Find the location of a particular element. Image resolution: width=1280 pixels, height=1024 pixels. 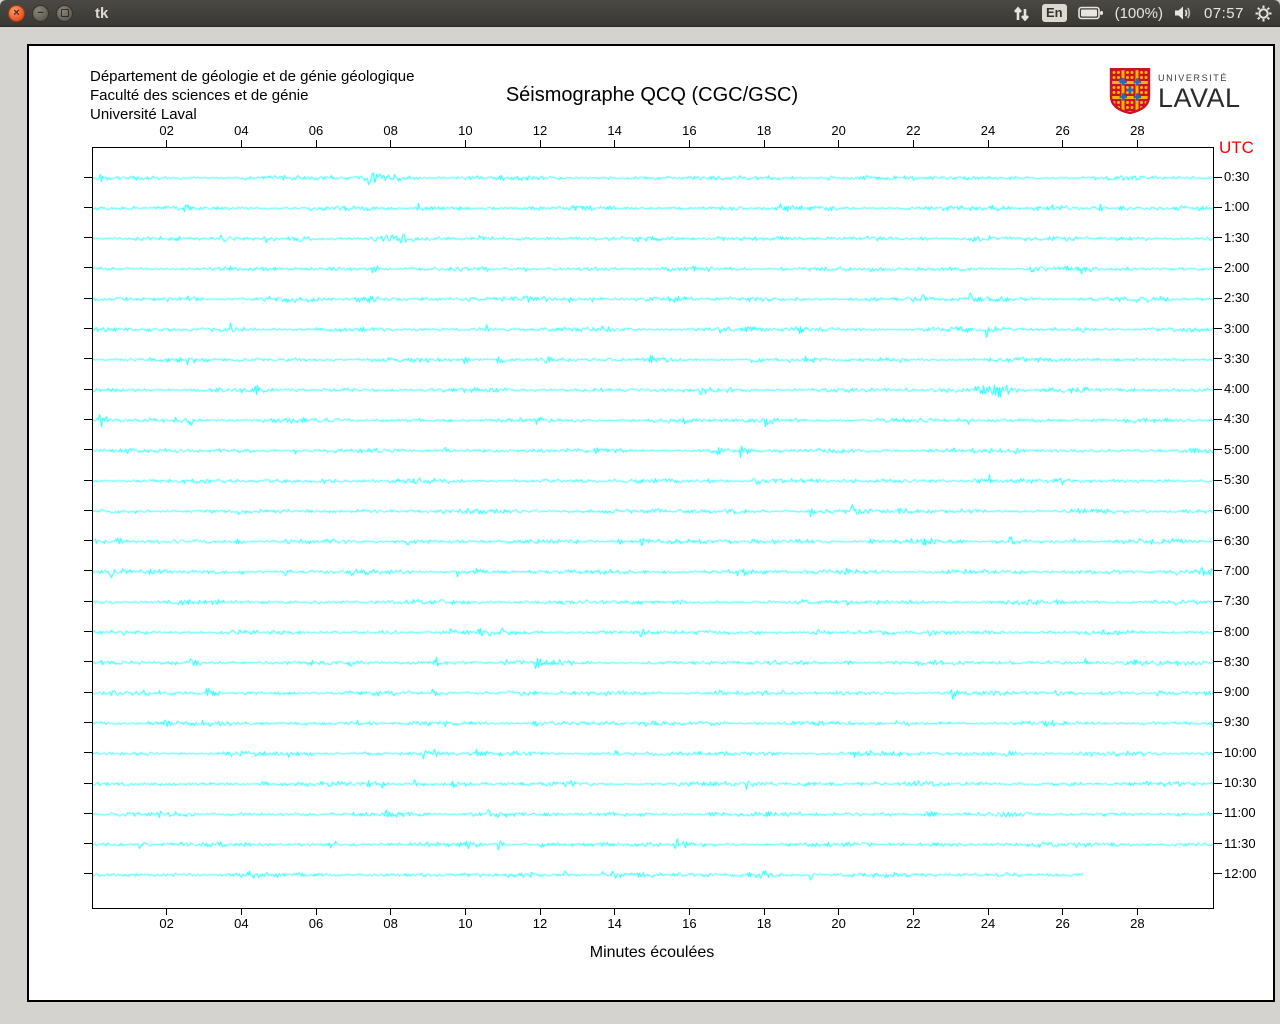

utc-row-label: 5:00 is located at coordinates (1237, 449).